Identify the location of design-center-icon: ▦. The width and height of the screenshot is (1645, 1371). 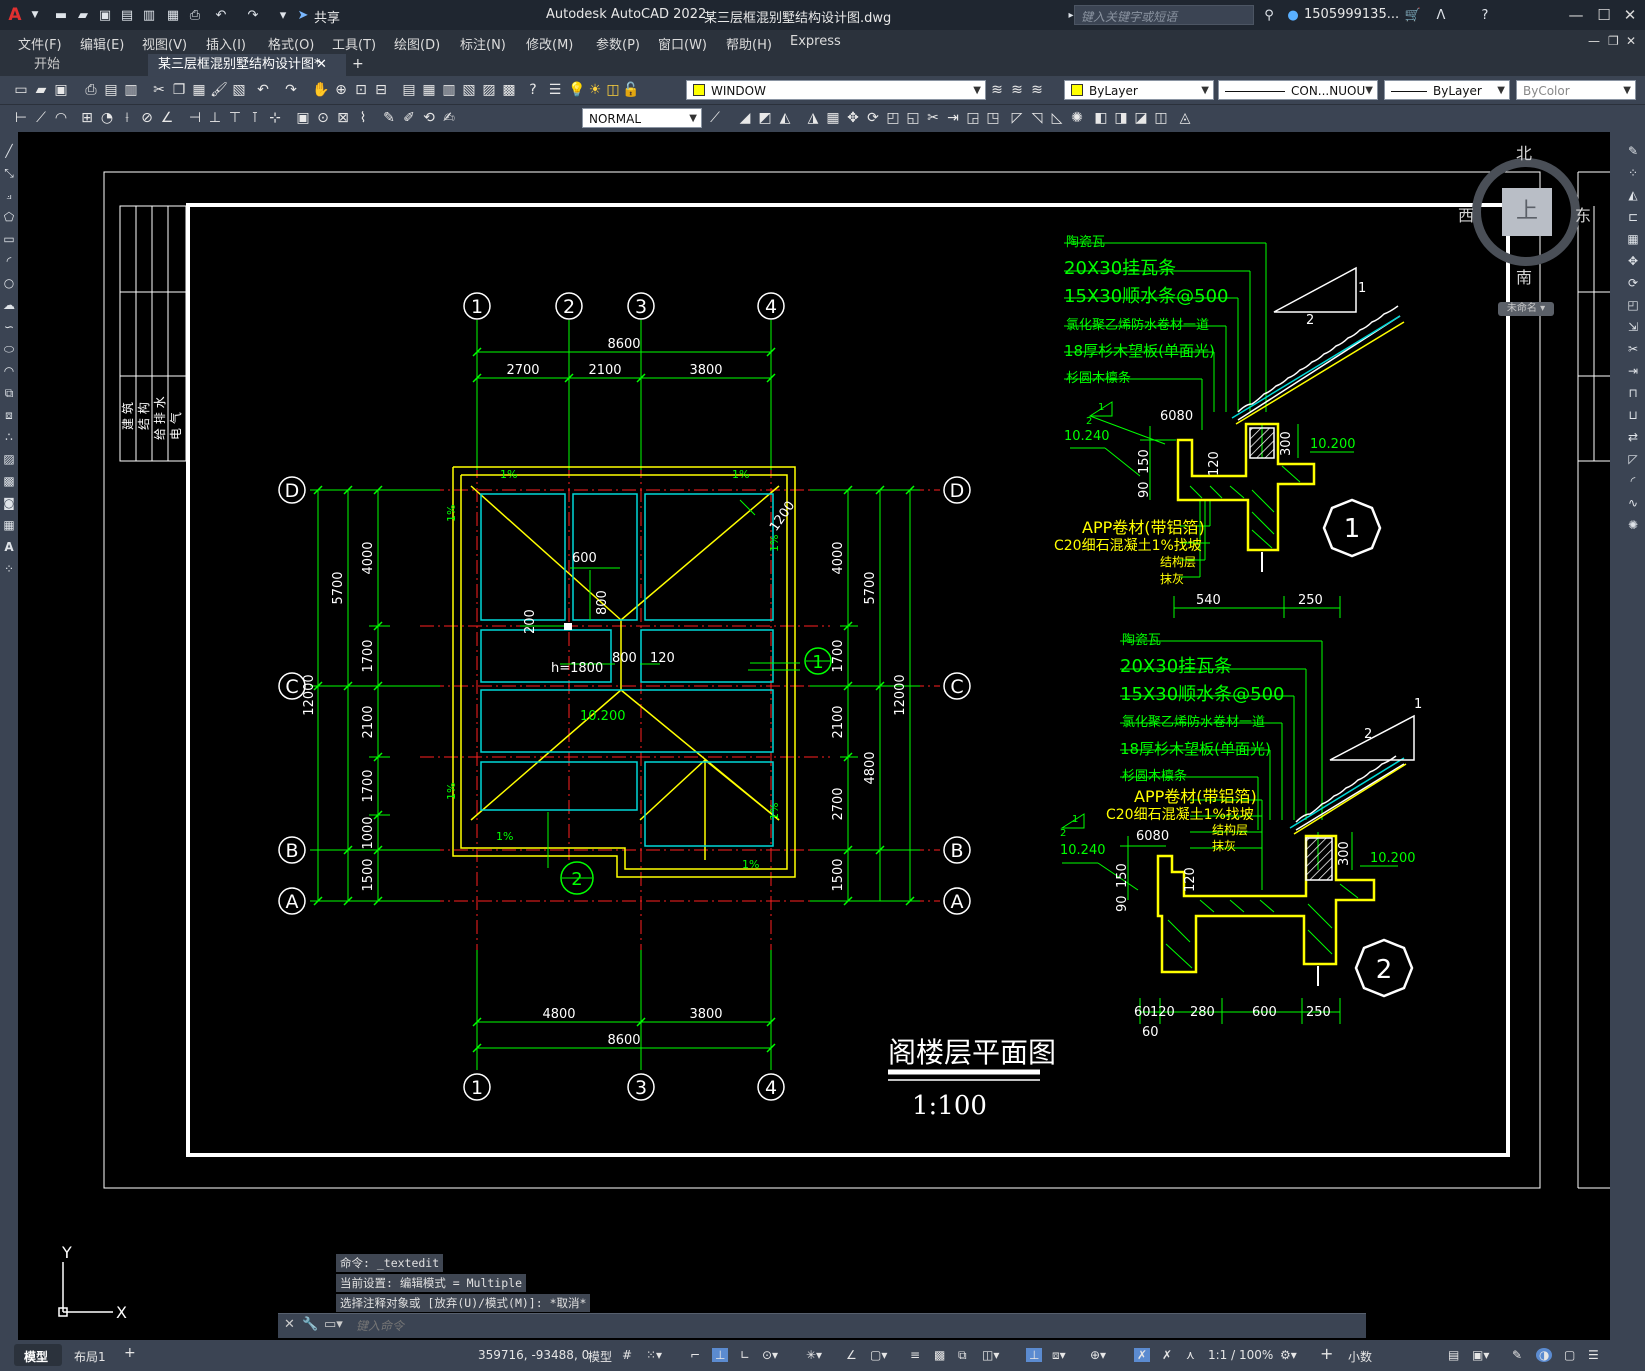
(429, 90).